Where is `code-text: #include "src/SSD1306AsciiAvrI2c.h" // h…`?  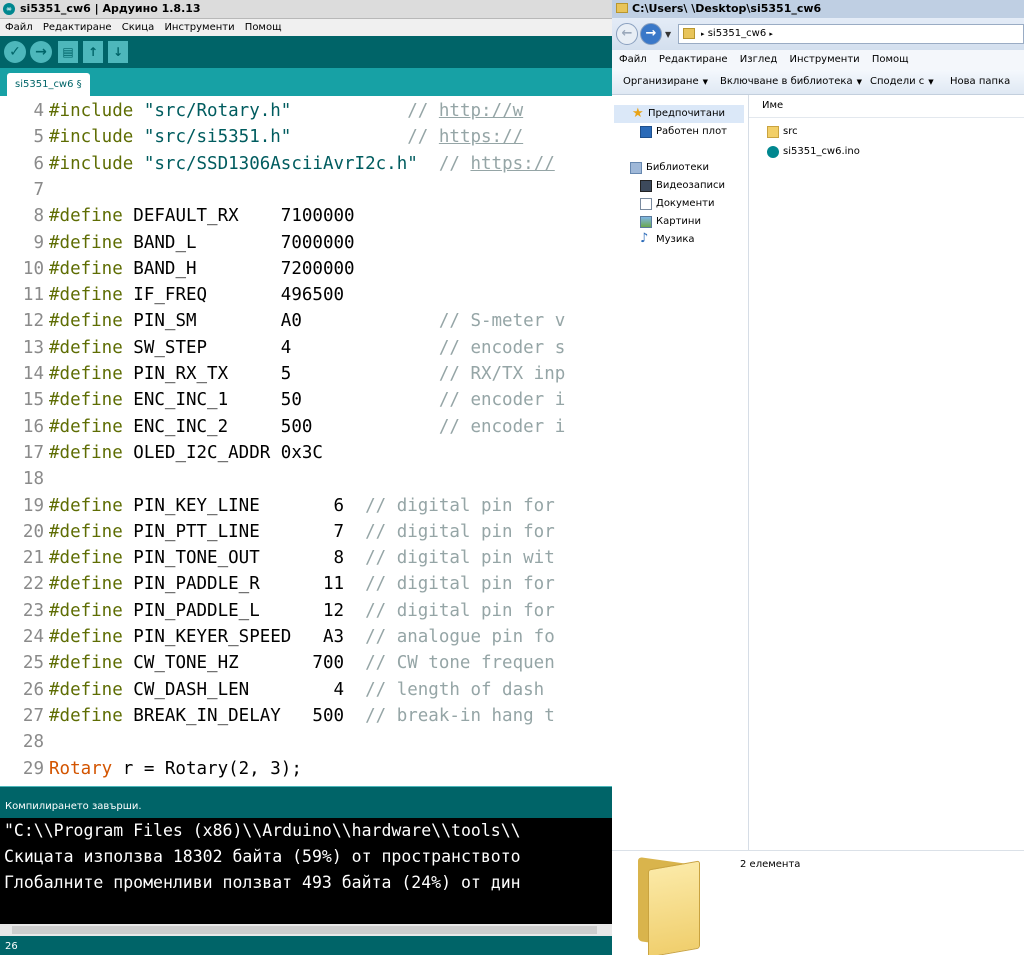
code-text: #include "src/SSD1306AsciiAvrI2c.h" // h… is located at coordinates (302, 164).